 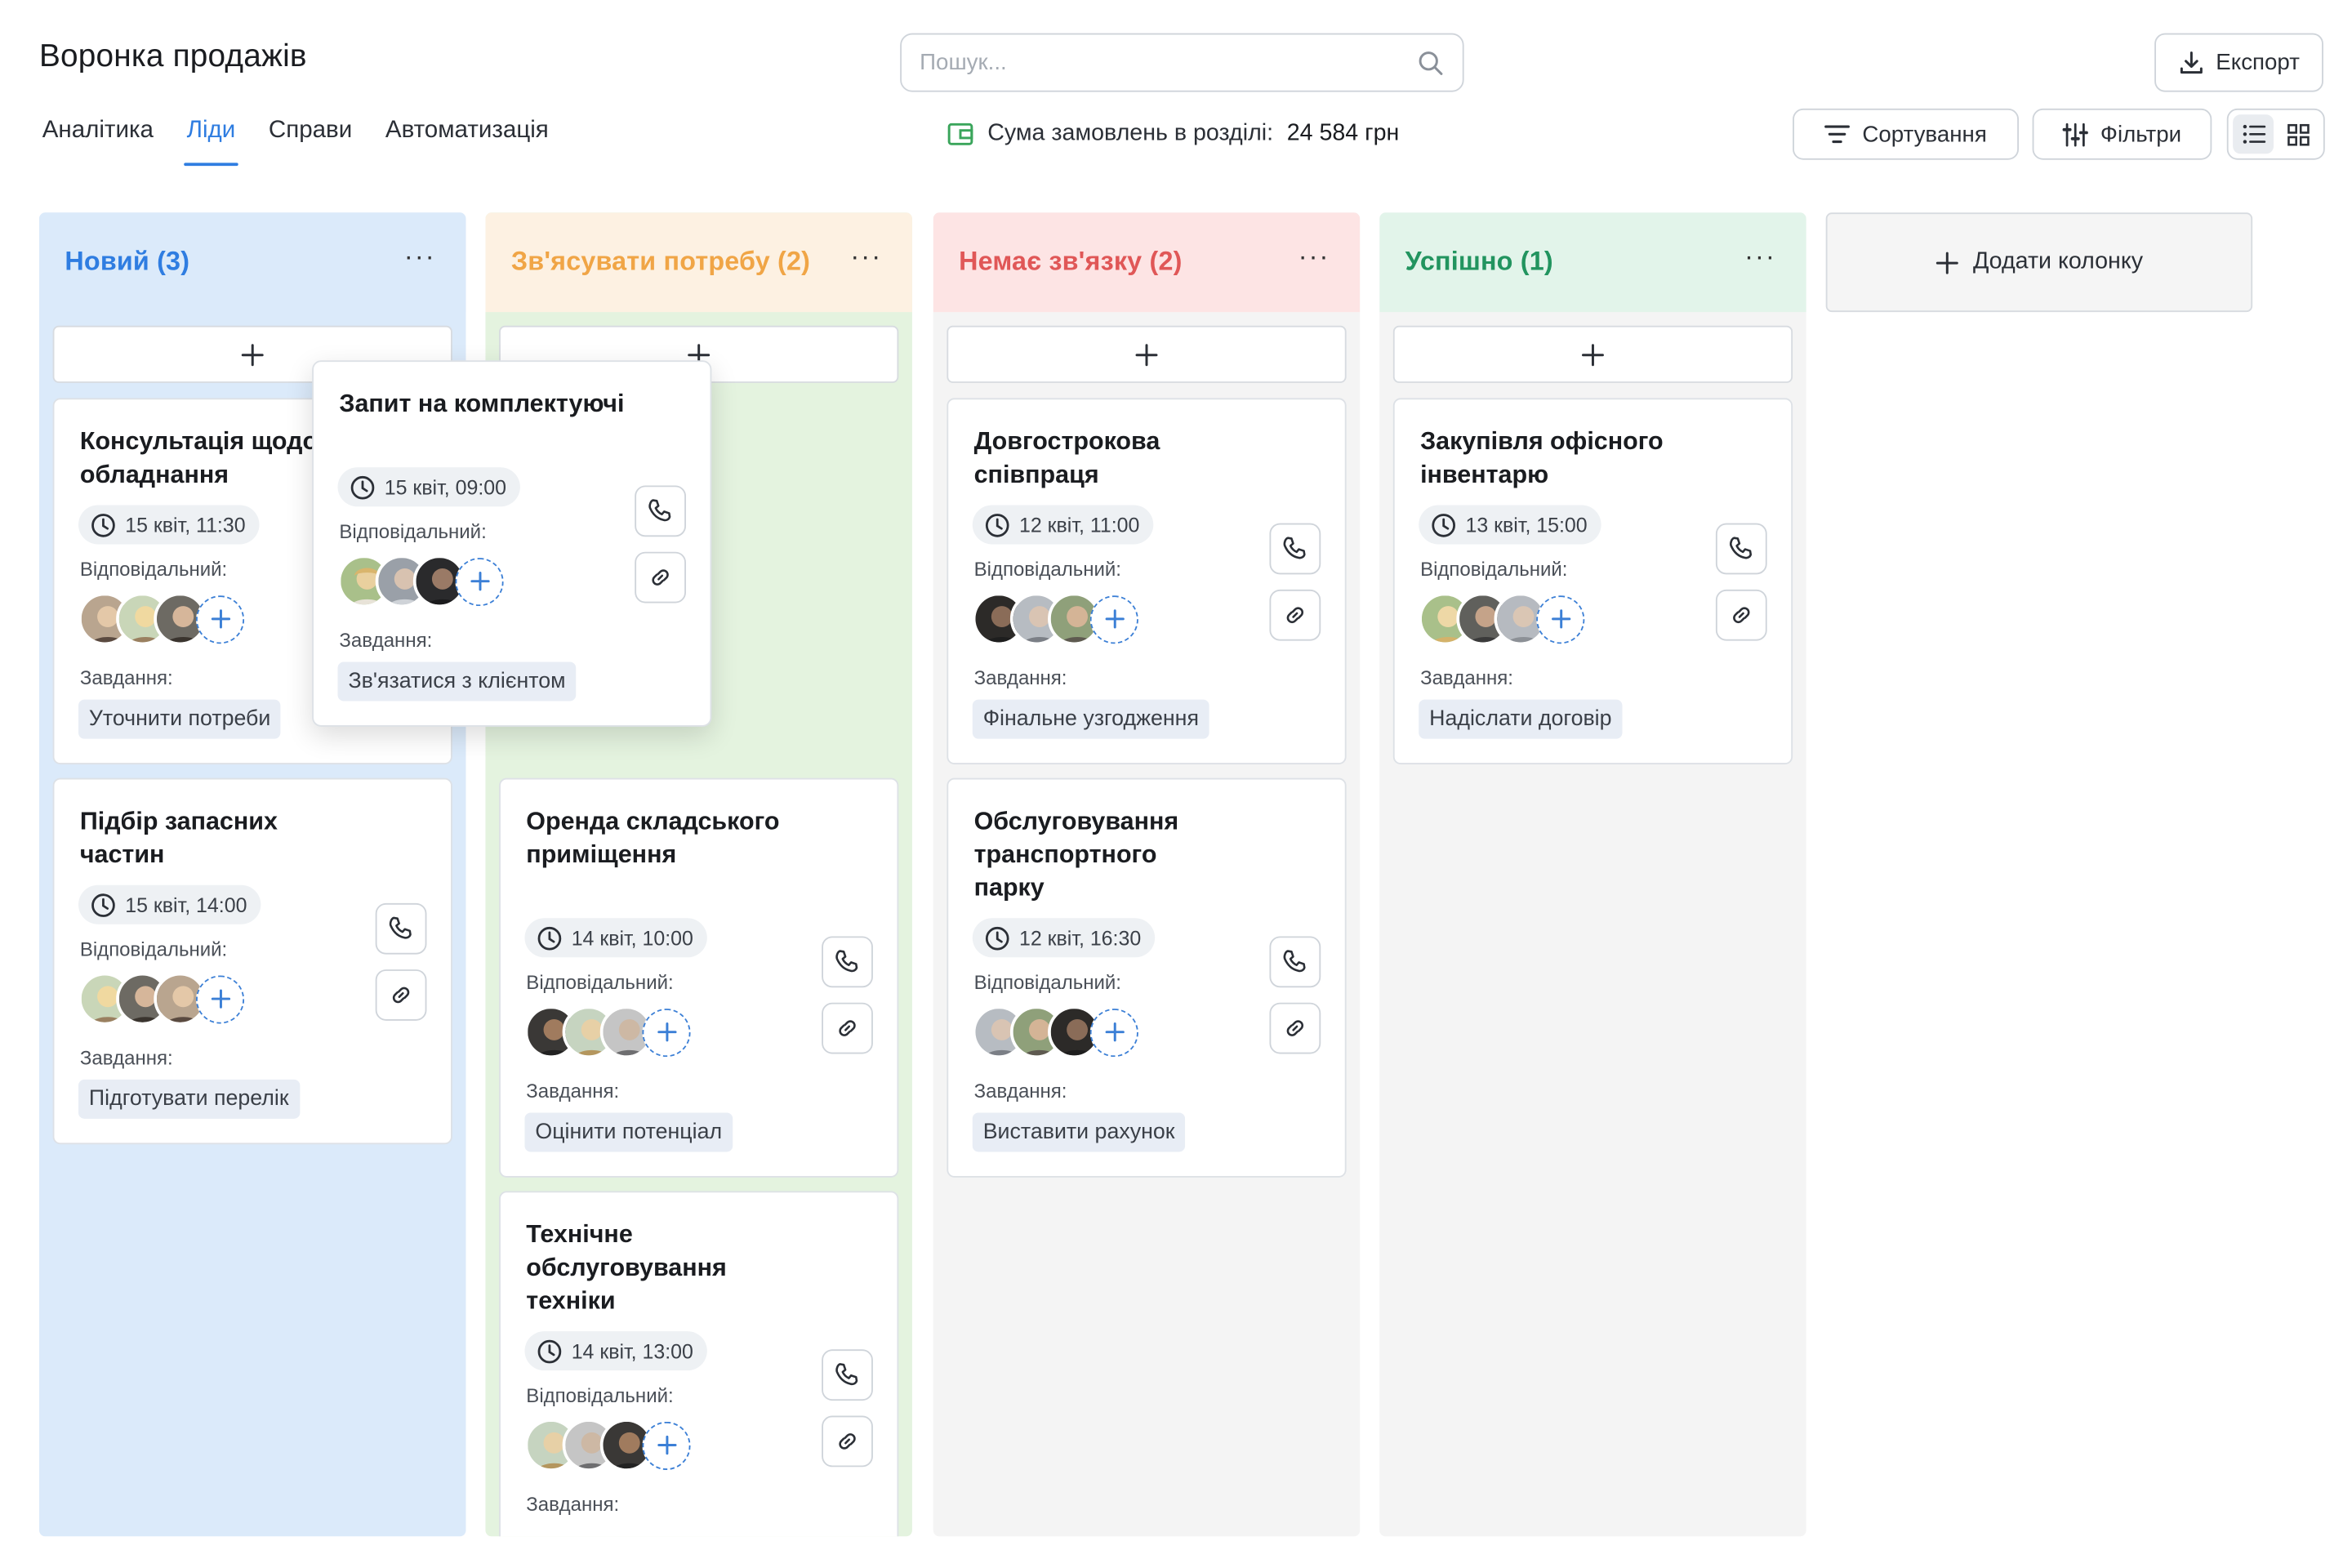 What do you see at coordinates (1090, 719) in the screenshot?
I see `task-chip: Фінальне узгодження` at bounding box center [1090, 719].